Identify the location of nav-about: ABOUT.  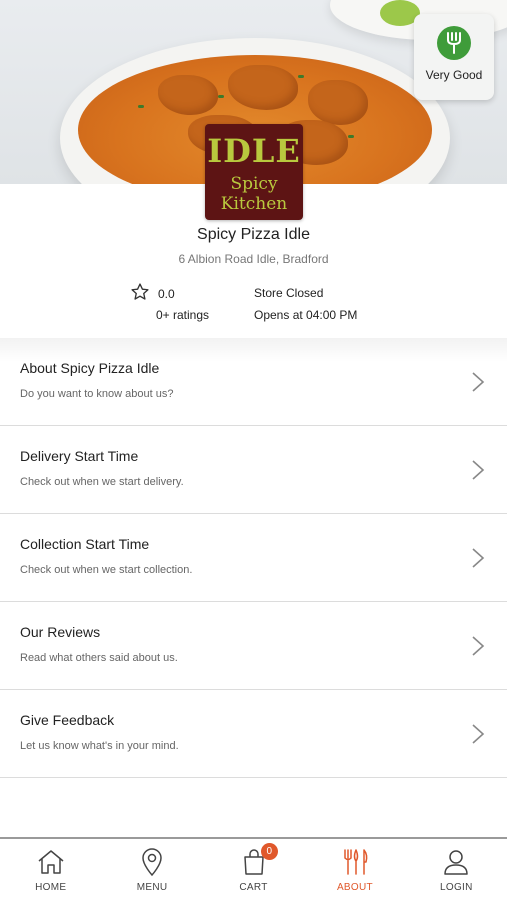
(354, 869).